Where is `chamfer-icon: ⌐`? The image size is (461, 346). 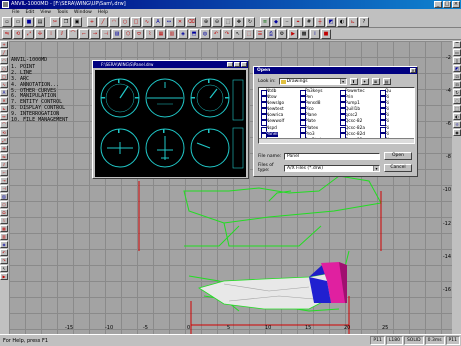 chamfer-icon: ⌐ is located at coordinates (84, 34).